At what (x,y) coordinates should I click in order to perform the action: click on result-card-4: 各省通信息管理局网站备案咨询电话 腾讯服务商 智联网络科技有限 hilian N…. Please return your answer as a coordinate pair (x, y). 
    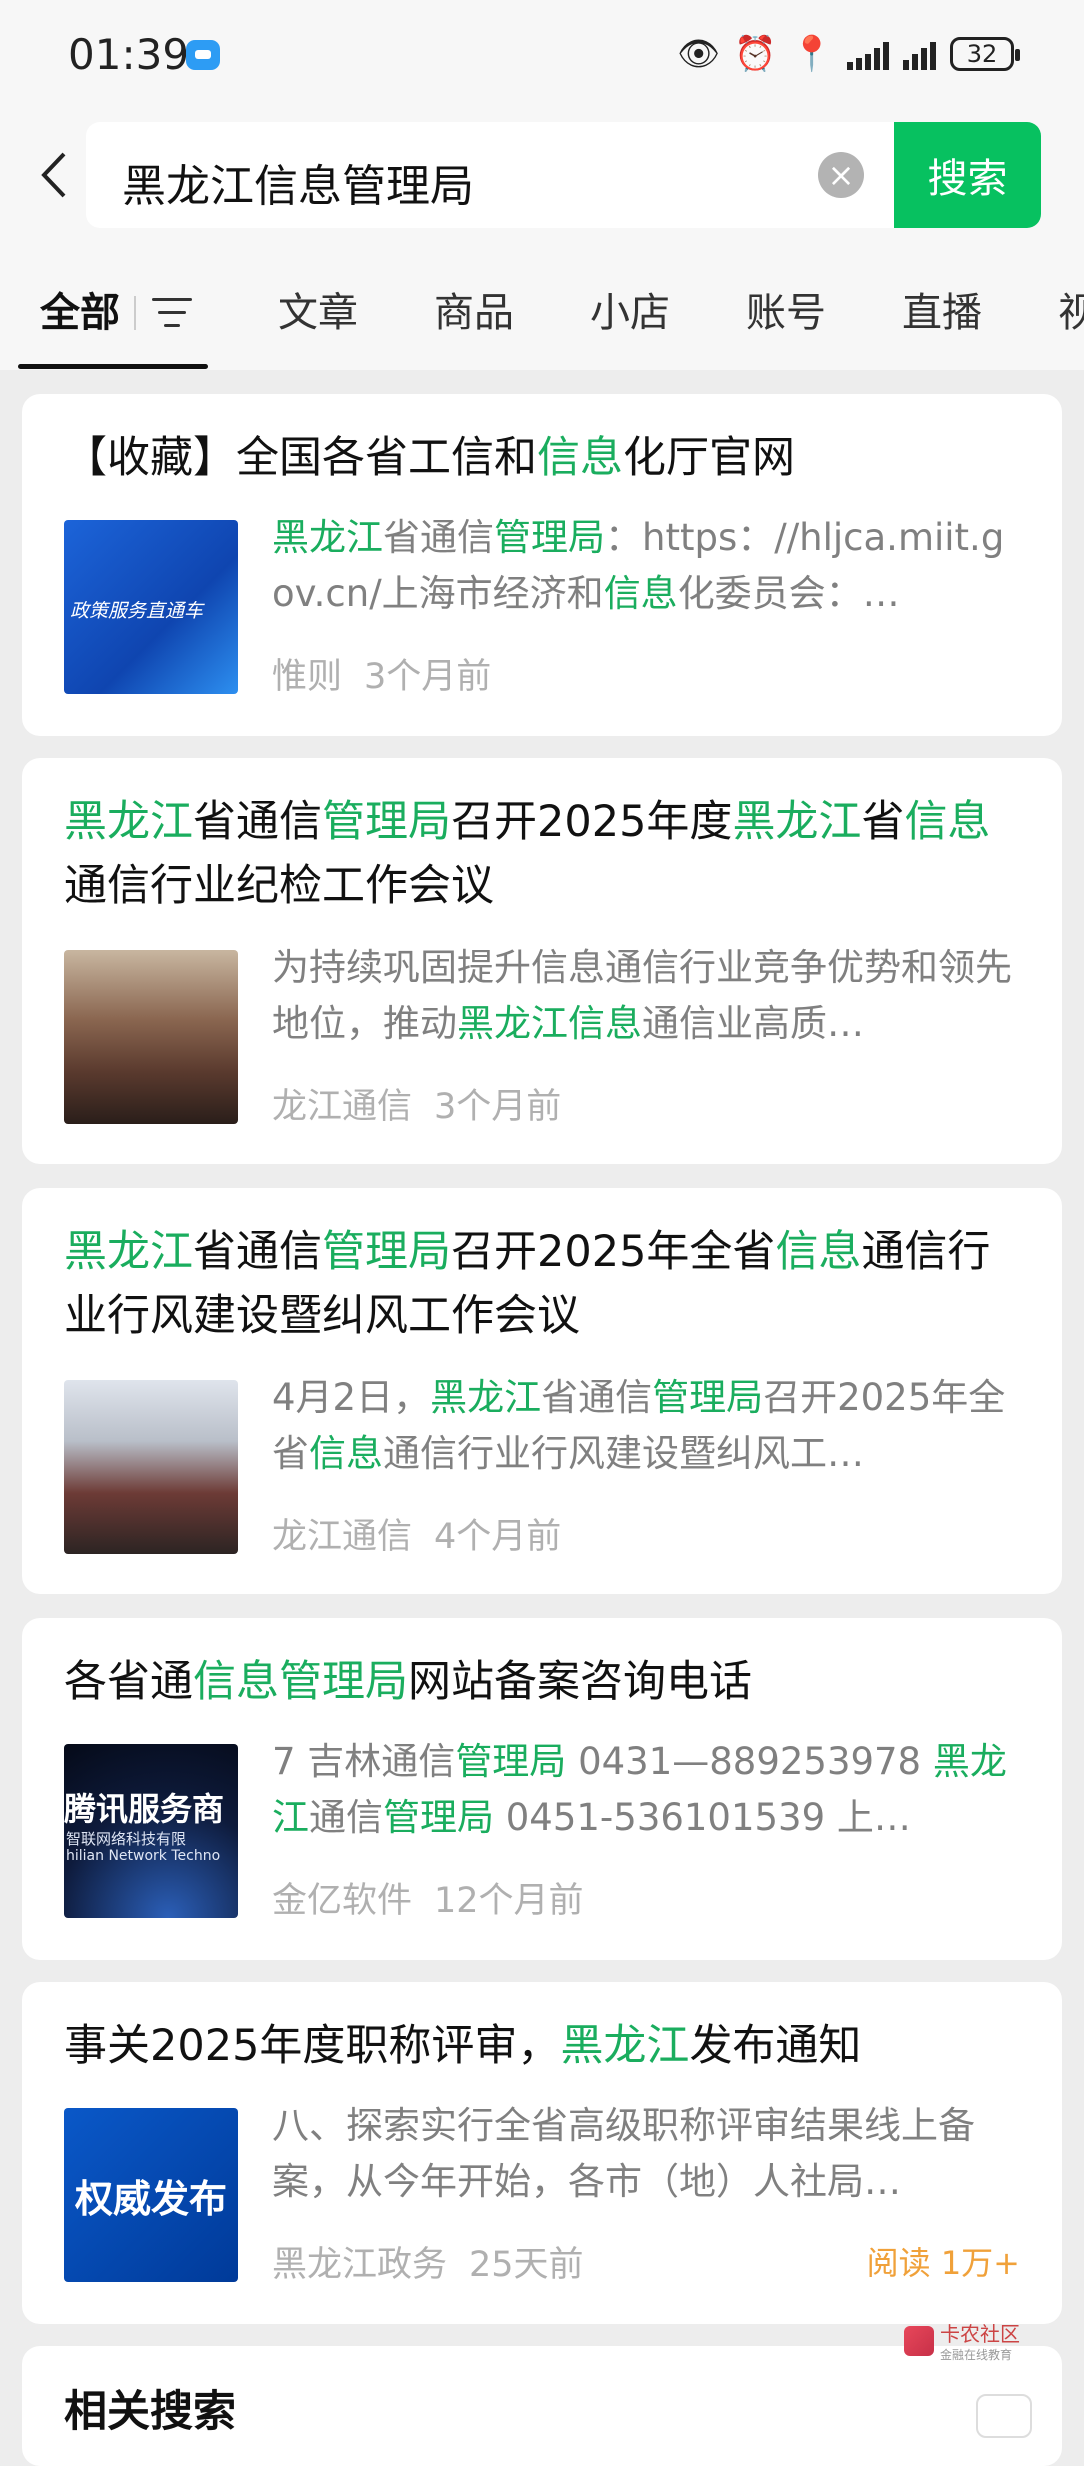
    Looking at the image, I should click on (542, 1789).